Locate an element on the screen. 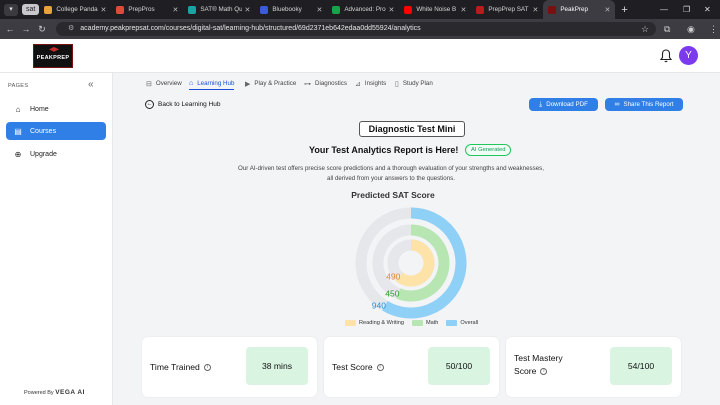 This screenshot has width=720, height=405. tab-study-plan: ▯ Study Plan is located at coordinates (414, 83).